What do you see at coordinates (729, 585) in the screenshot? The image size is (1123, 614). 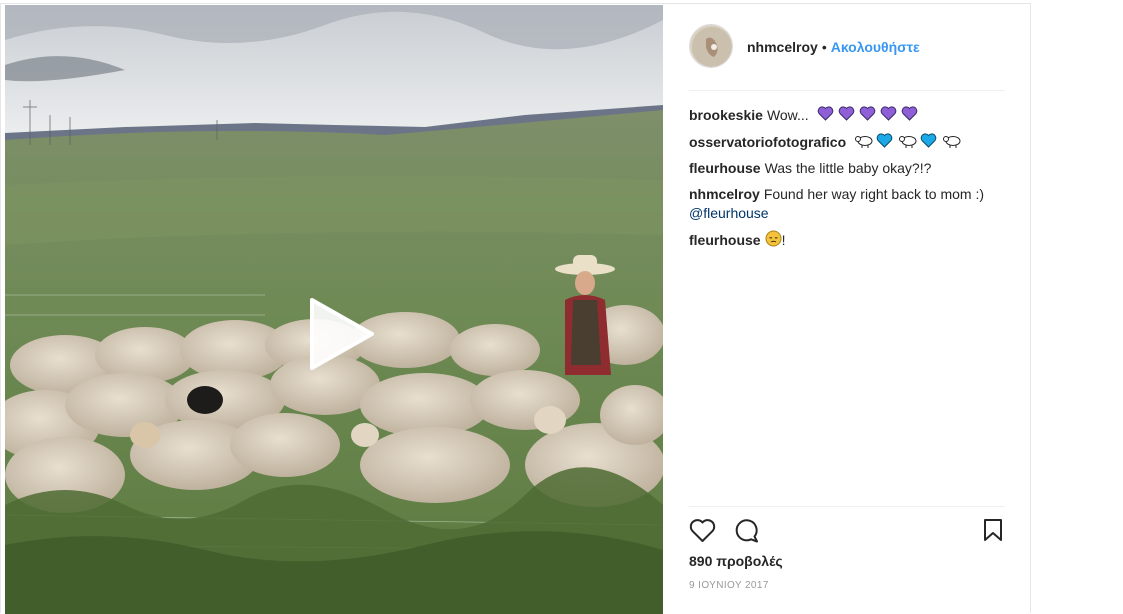 I see `post-date: 9 ΙΟΥΝΙΟΥ 2017` at bounding box center [729, 585].